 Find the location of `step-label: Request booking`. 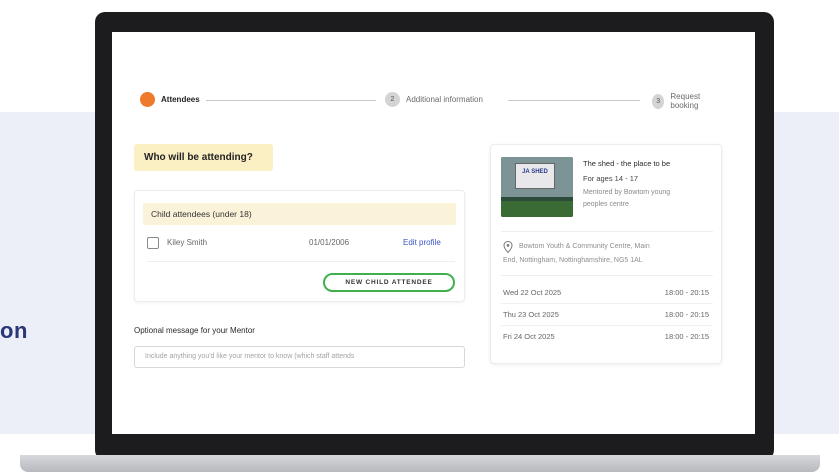

step-label: Request booking is located at coordinates (685, 101).